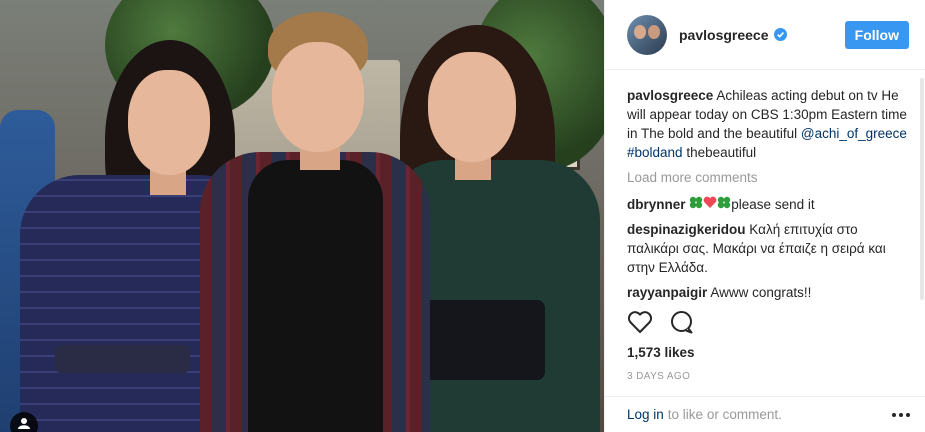 The width and height of the screenshot is (925, 432). What do you see at coordinates (721, 152) in the screenshot?
I see `caption-tail: thebeautiful` at bounding box center [721, 152].